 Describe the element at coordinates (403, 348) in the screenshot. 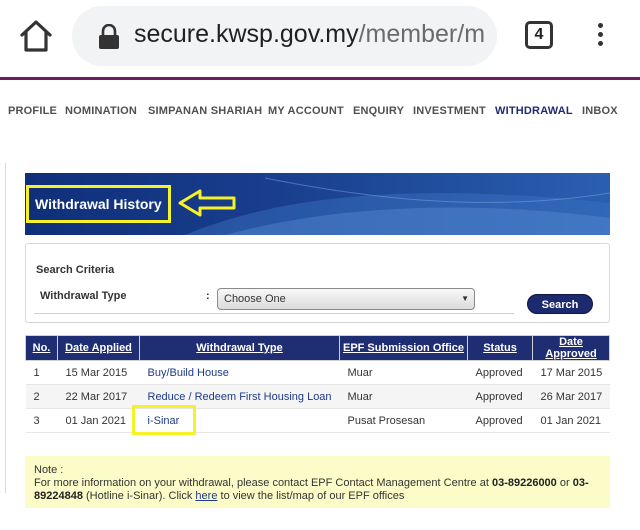

I see `col-header-epf-office: EPF Submission Office` at that location.